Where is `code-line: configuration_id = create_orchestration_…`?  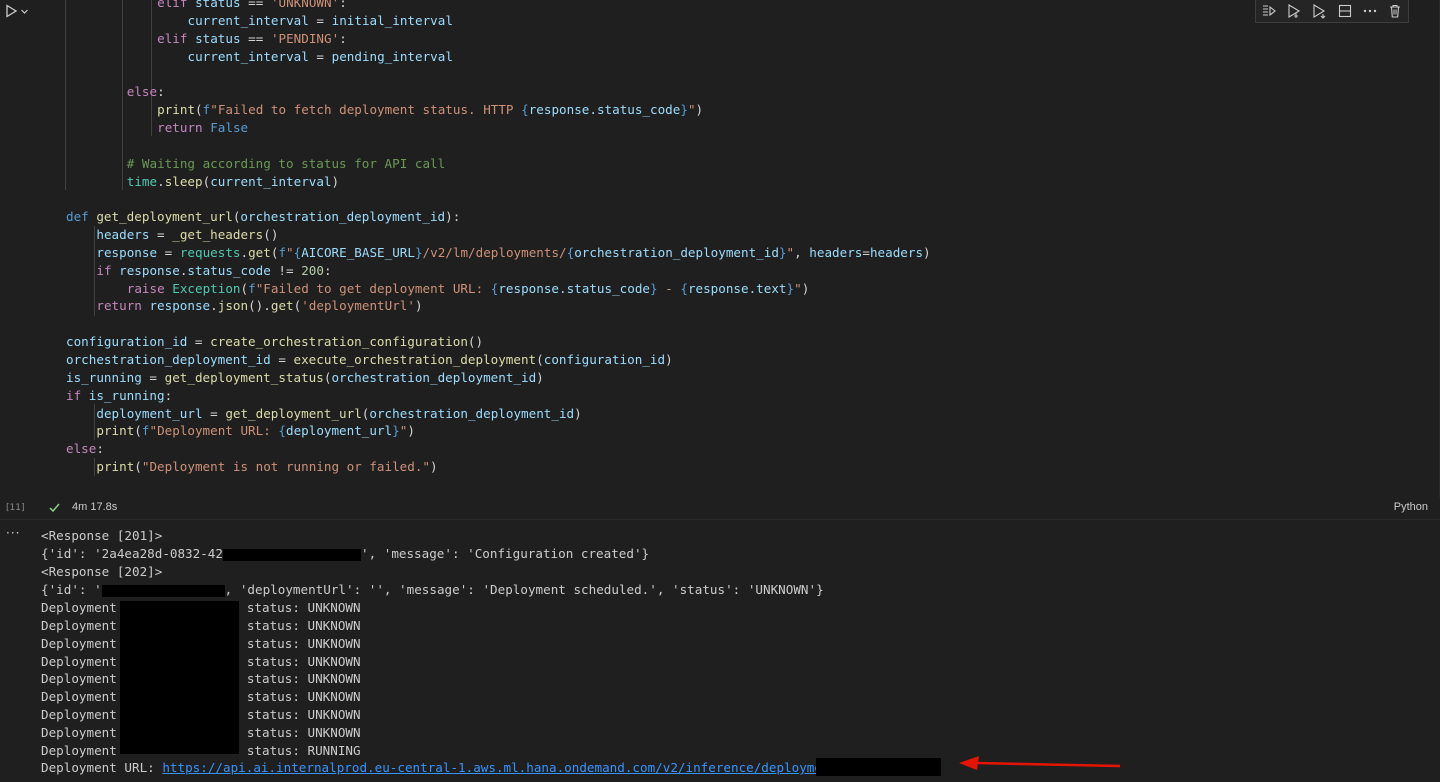
code-line: configuration_id = create_orchestration_… is located at coordinates (274, 342).